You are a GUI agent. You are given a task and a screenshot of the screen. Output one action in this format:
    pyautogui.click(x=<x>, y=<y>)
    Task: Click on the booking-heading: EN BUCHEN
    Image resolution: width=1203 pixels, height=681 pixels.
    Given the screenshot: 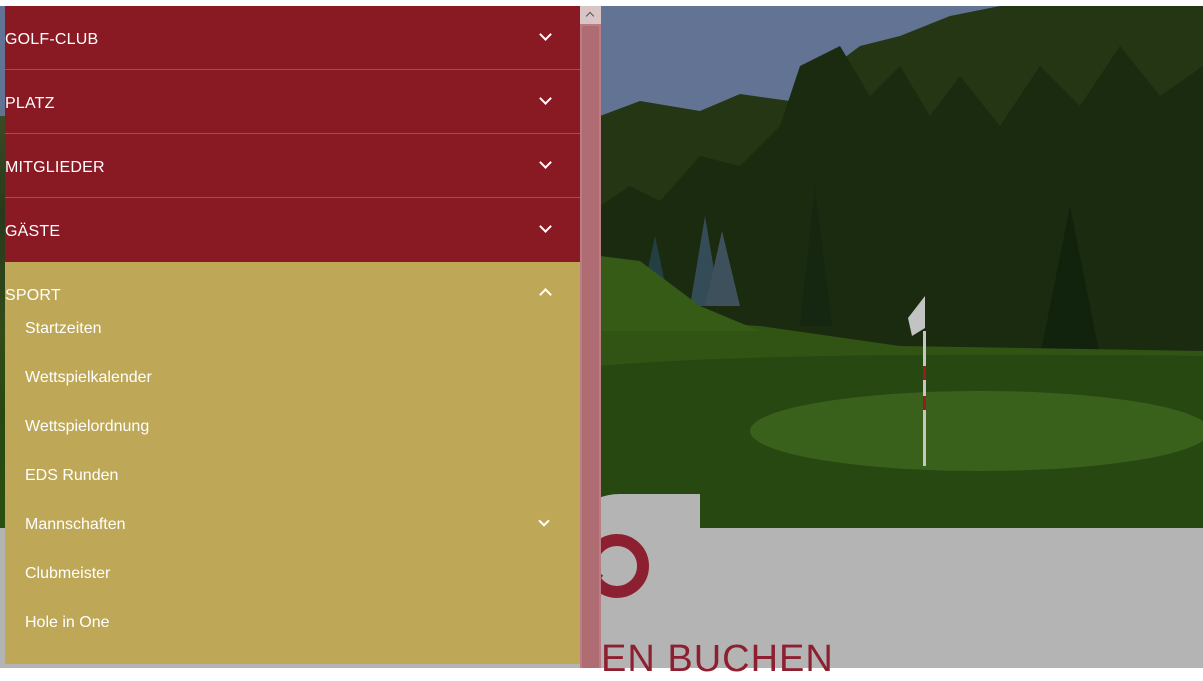 What is the action you would take?
    pyautogui.click(x=717, y=659)
    